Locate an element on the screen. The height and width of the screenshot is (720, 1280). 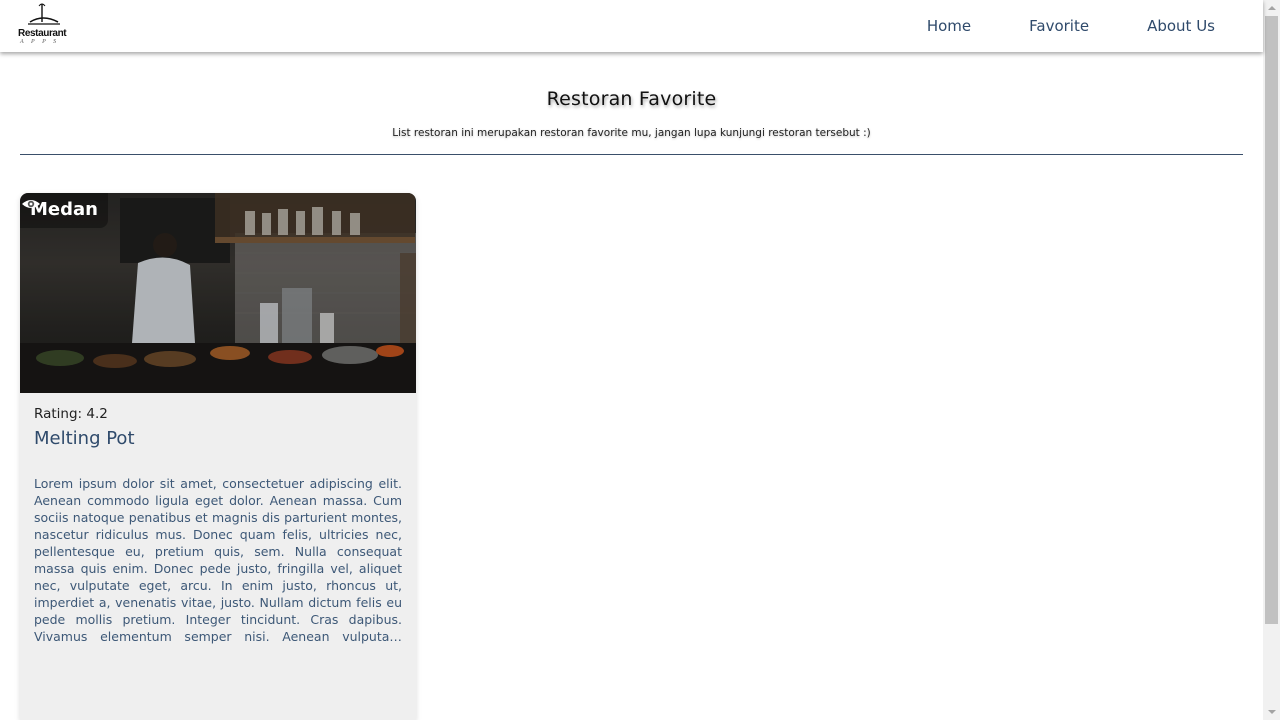
scroll-up-arrow-icon is located at coordinates (1271, 8).